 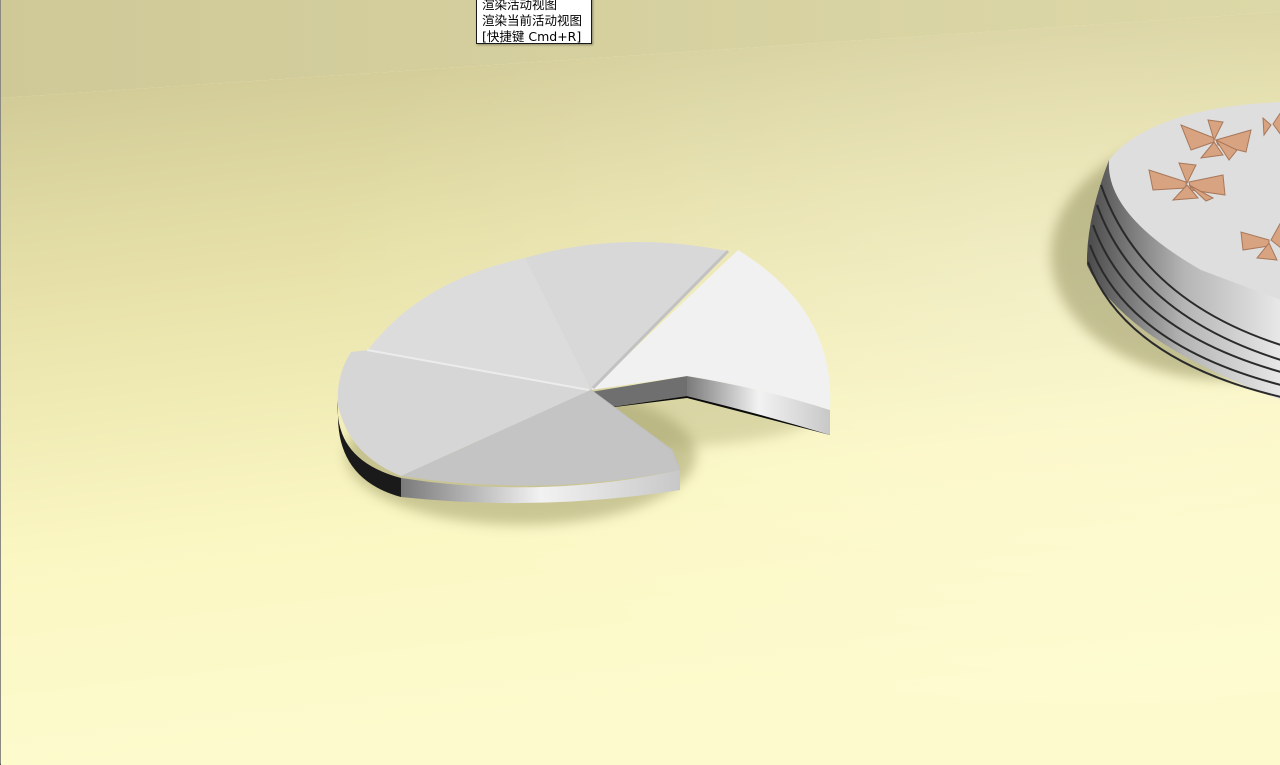 I want to click on tooltip-title: 渲染活动视图, so click(x=520, y=6).